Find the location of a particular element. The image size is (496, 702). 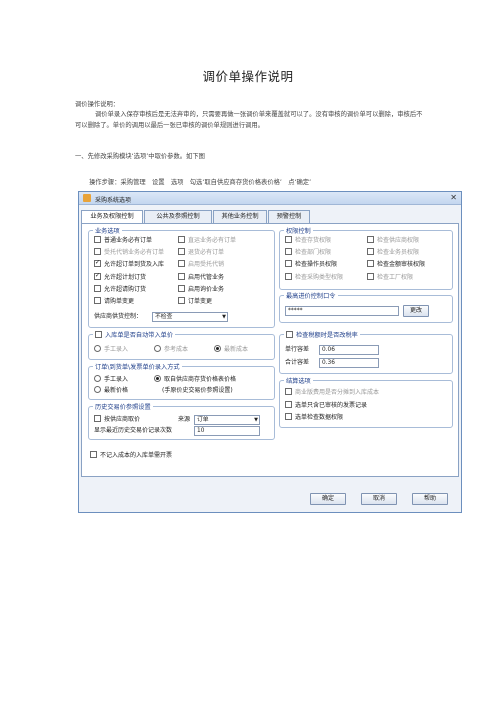

checkbox-label: 受托代销业务必有订单 is located at coordinates (134, 253).